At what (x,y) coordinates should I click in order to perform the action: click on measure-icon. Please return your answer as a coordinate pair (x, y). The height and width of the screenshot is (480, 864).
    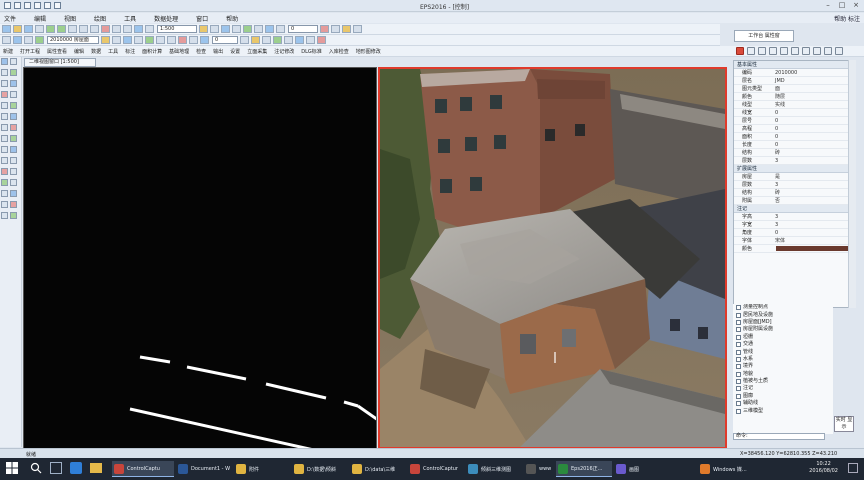
    Looking at the image, I should click on (4, 204).